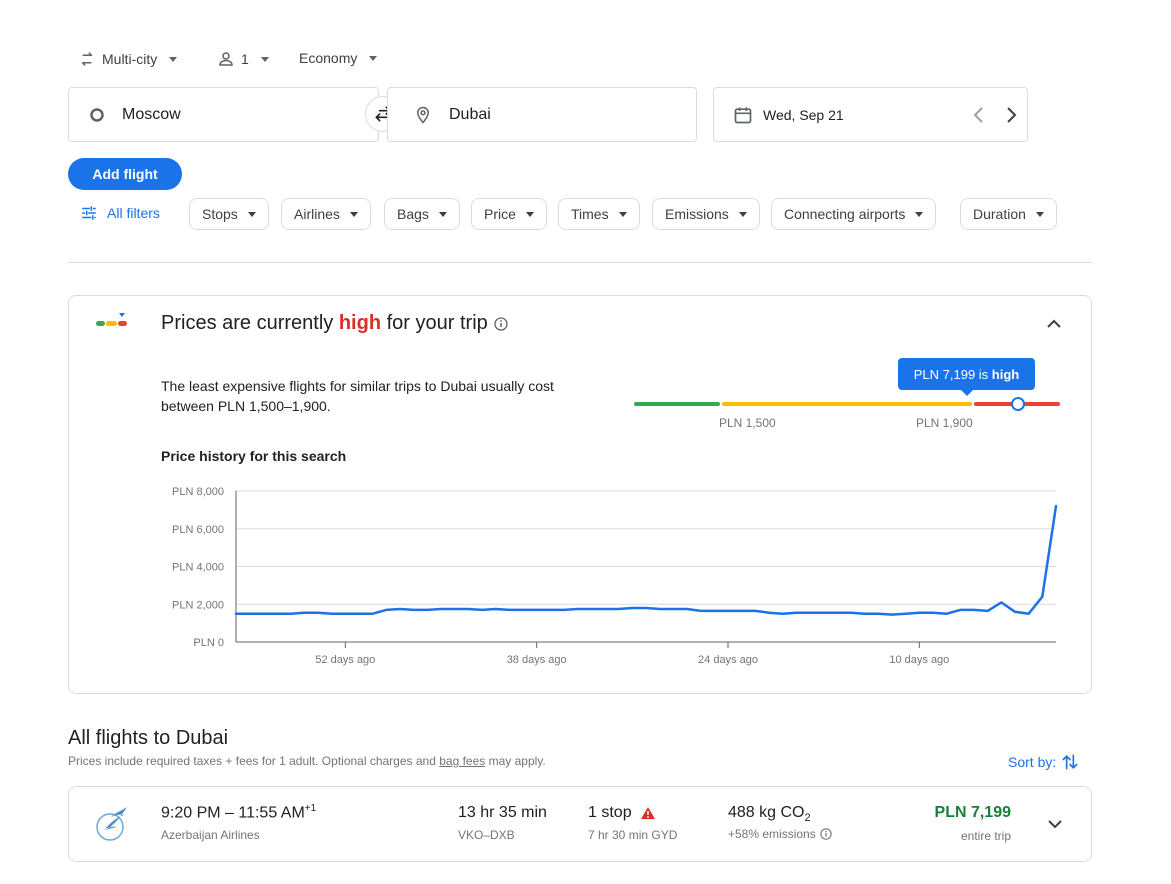 The height and width of the screenshot is (884, 1171). I want to click on chip-label: Stops, so click(220, 214).